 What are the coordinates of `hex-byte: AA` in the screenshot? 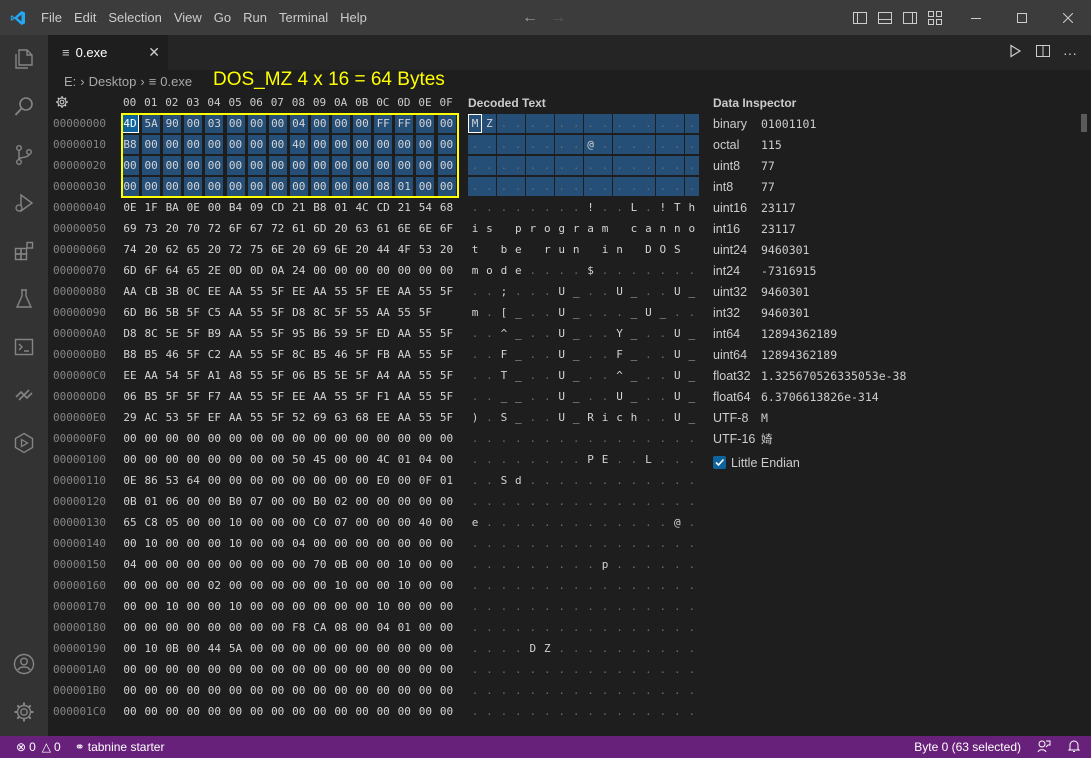 It's located at (404, 333).